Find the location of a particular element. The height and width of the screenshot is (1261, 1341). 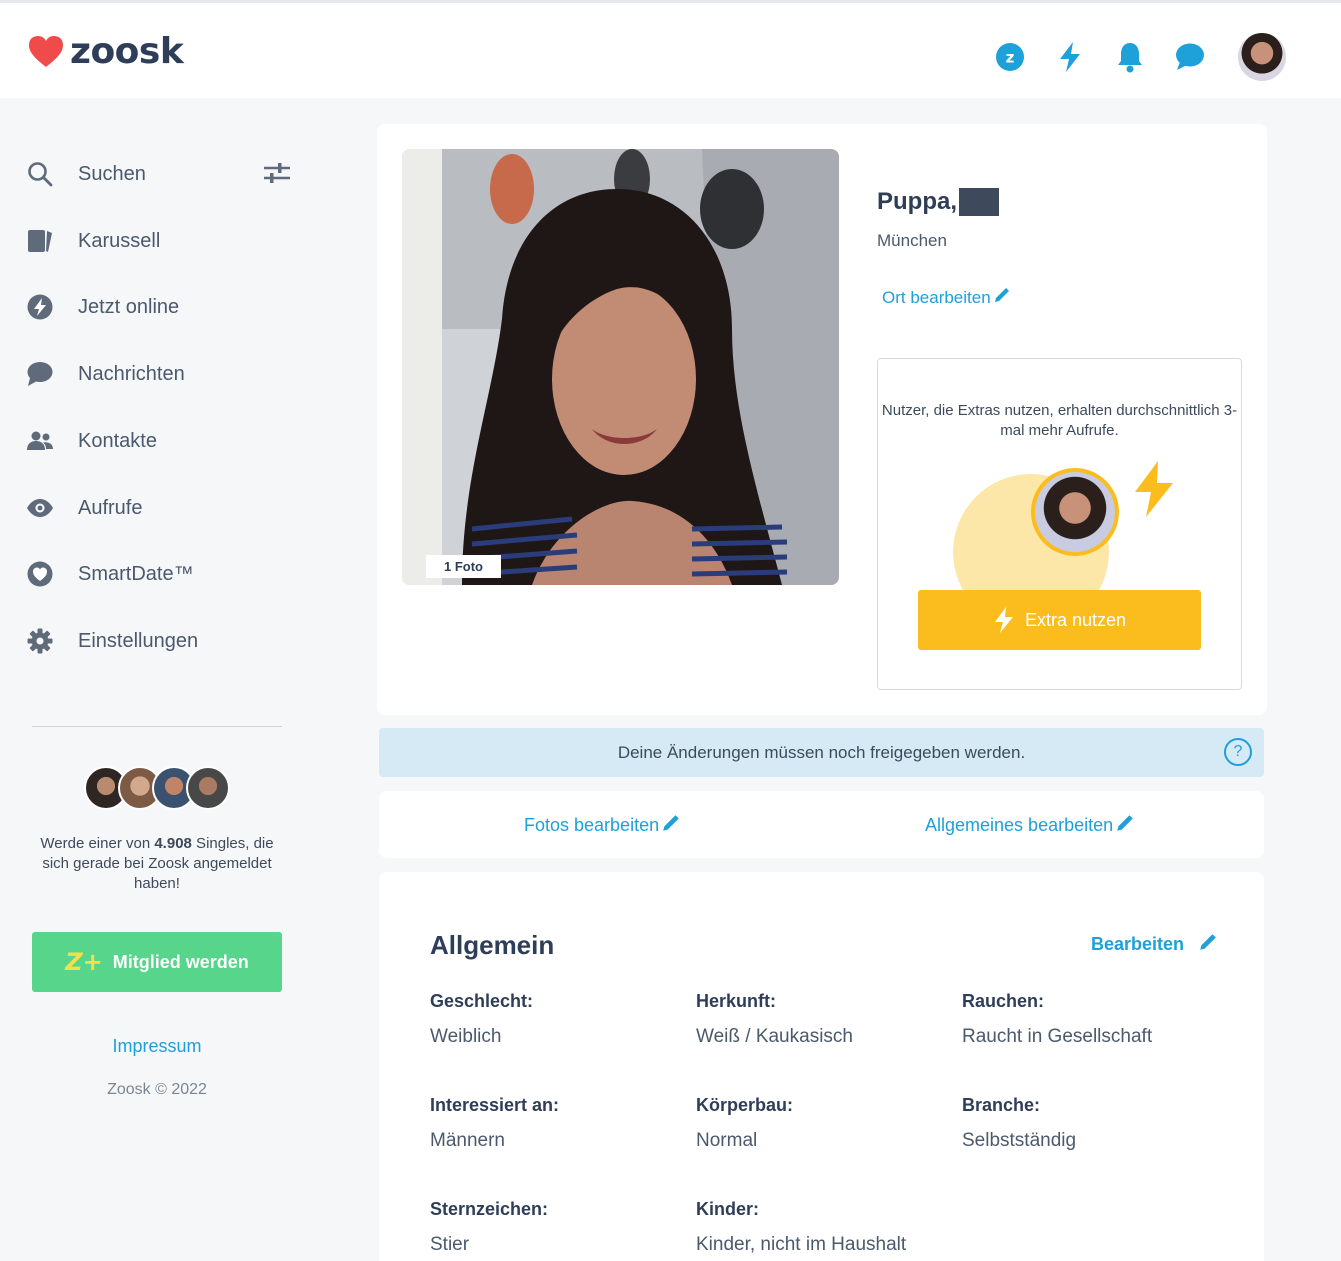

field-interested-in: Interessiert an: Männern is located at coordinates (494, 1123).